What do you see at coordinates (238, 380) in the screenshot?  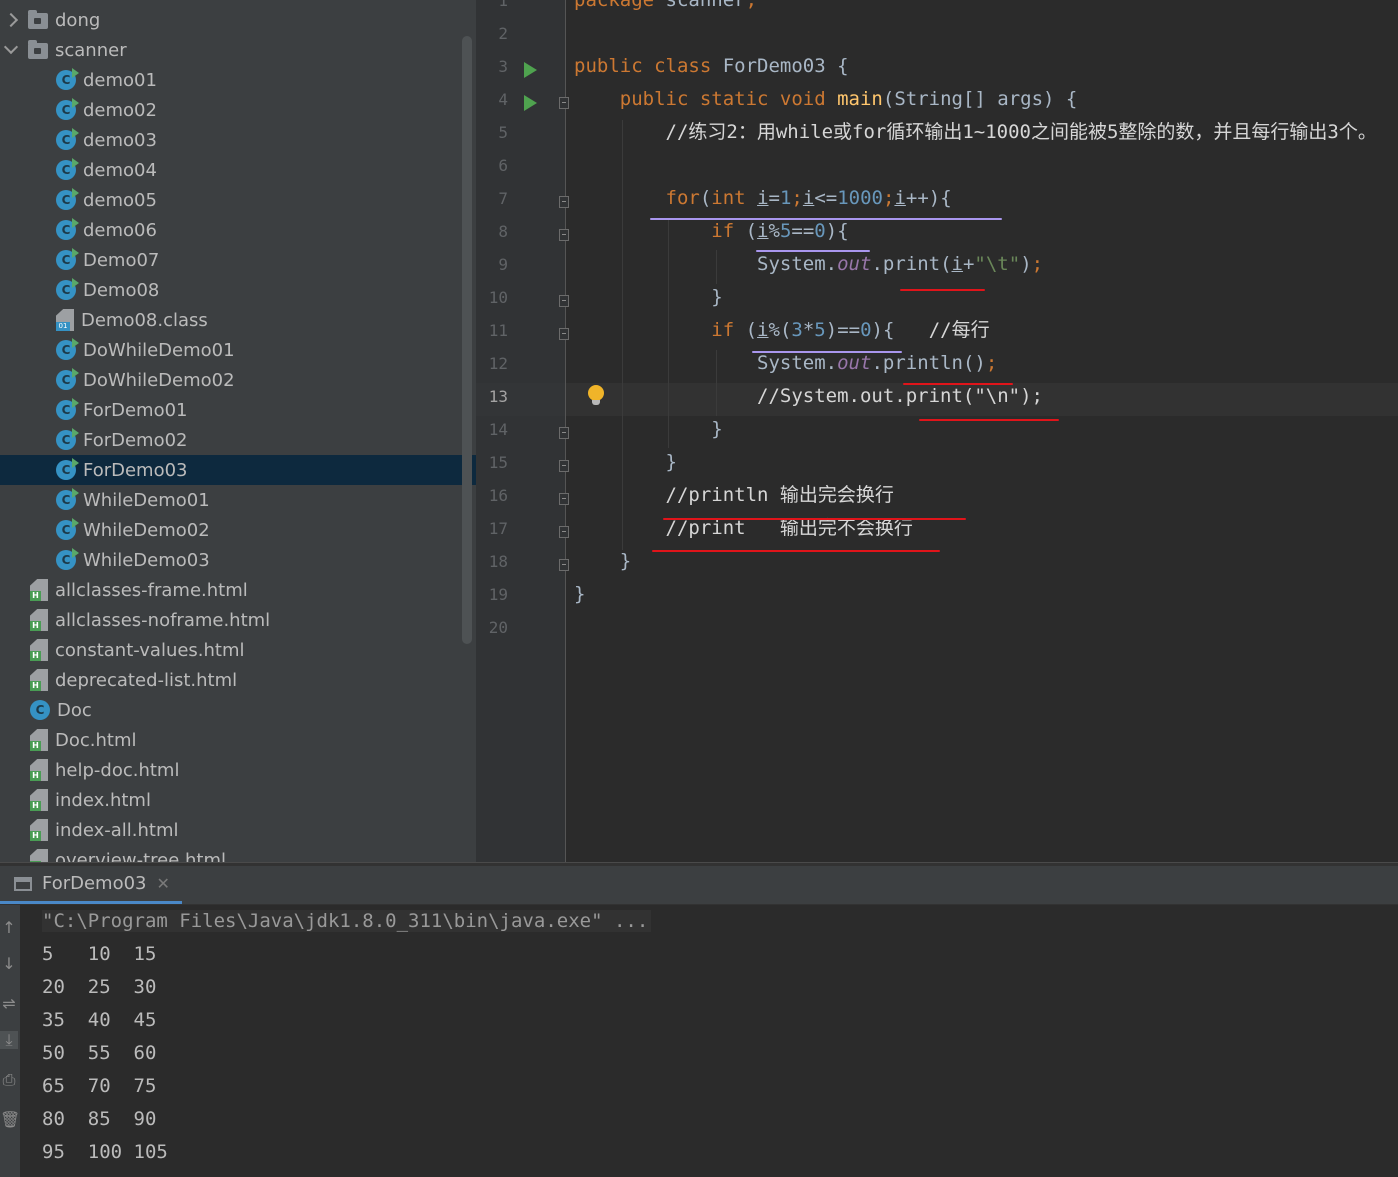 I see `tree-item: DoWhileDemo02` at bounding box center [238, 380].